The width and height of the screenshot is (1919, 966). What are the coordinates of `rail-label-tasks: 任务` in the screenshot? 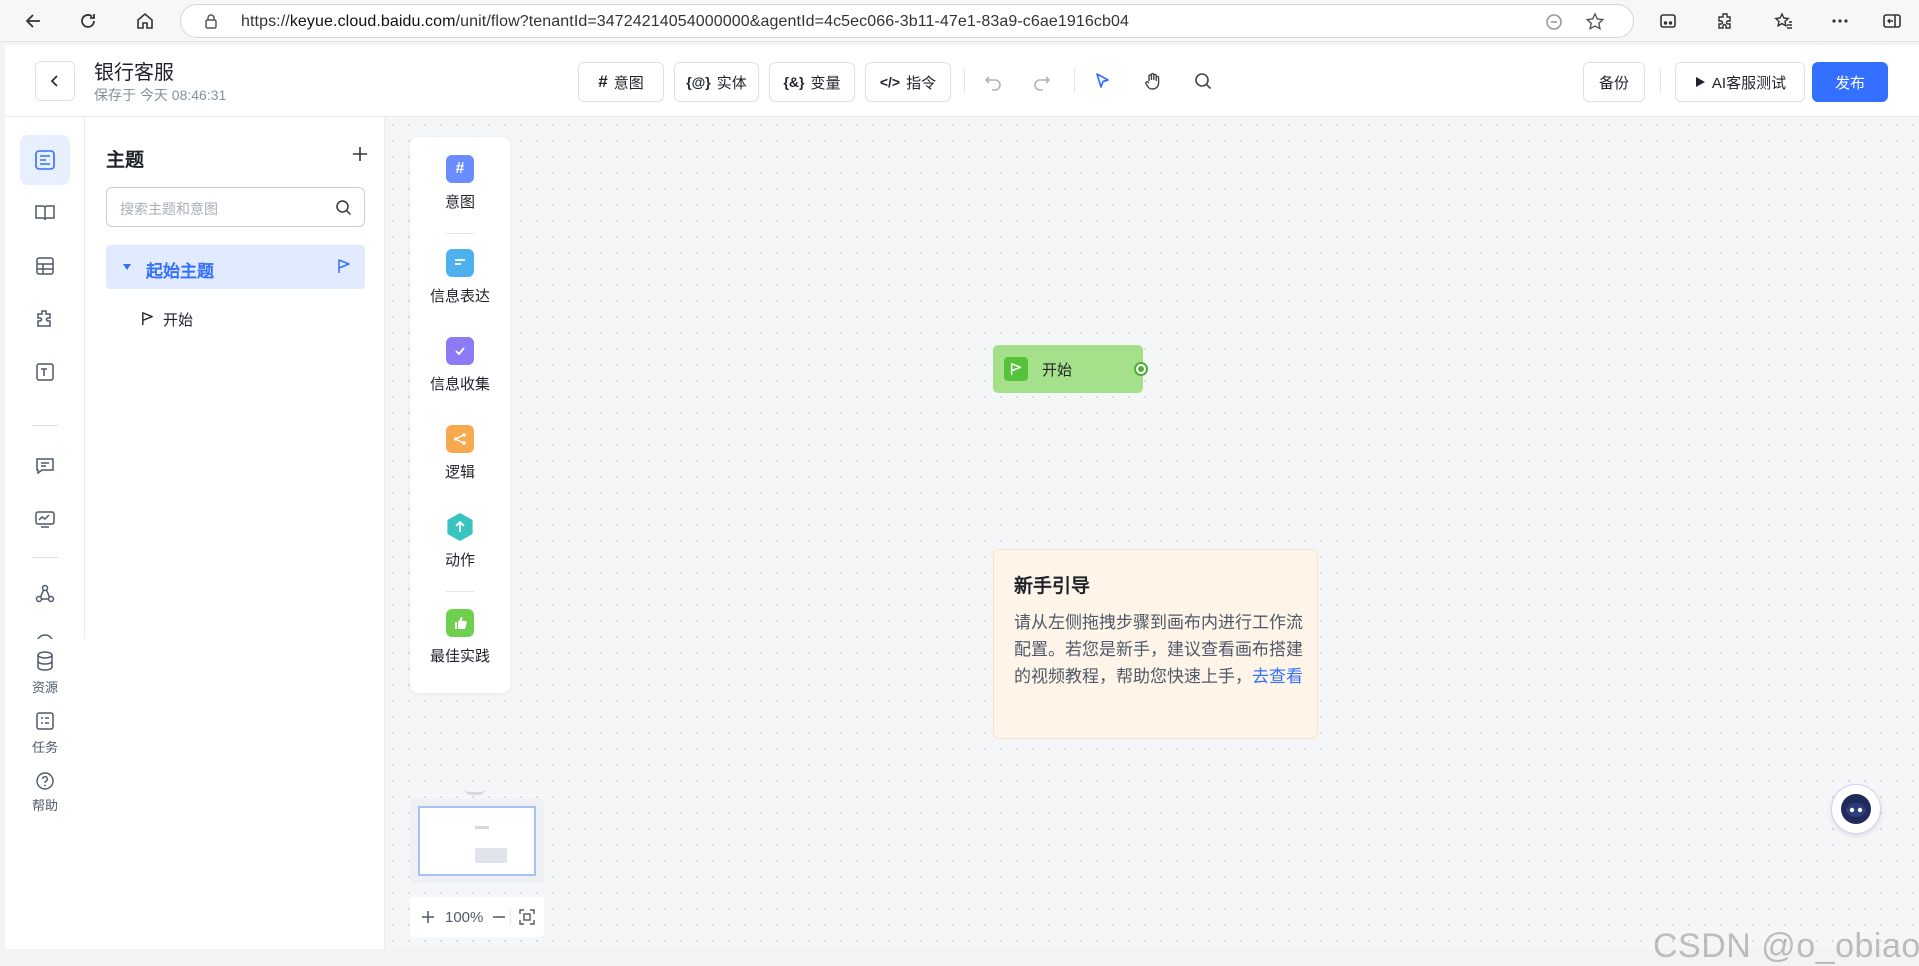 It's located at (45, 746).